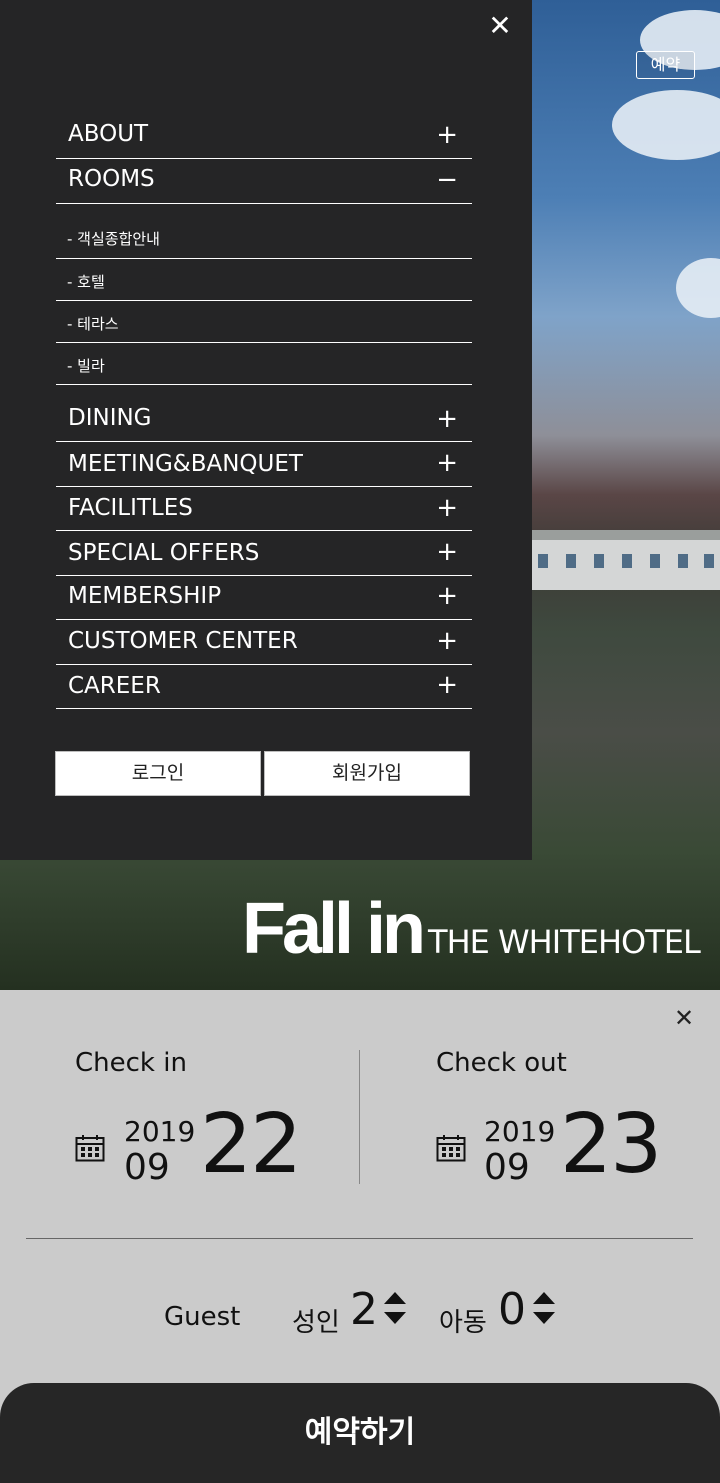 This screenshot has height=1483, width=720. What do you see at coordinates (264, 598) in the screenshot?
I see `menu-item-membership: MEMBERSHIP +` at bounding box center [264, 598].